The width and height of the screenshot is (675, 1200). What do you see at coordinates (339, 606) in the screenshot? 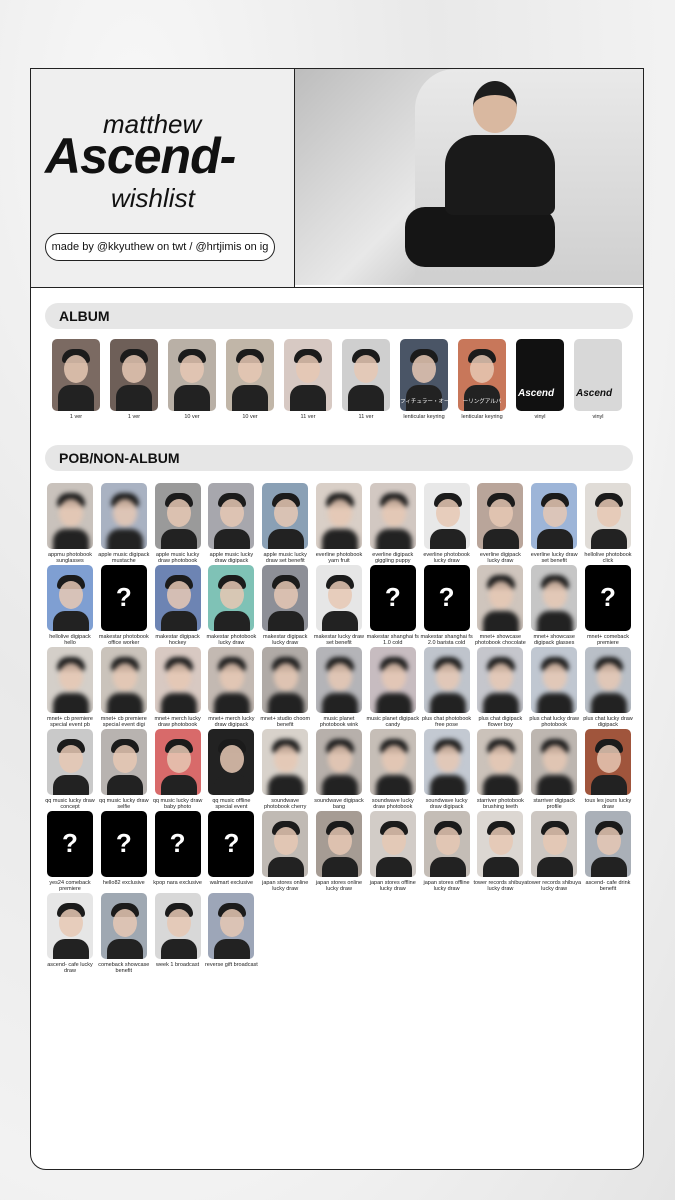
I see `photocard-pob: makestar lucky draw set benefit` at bounding box center [339, 606].